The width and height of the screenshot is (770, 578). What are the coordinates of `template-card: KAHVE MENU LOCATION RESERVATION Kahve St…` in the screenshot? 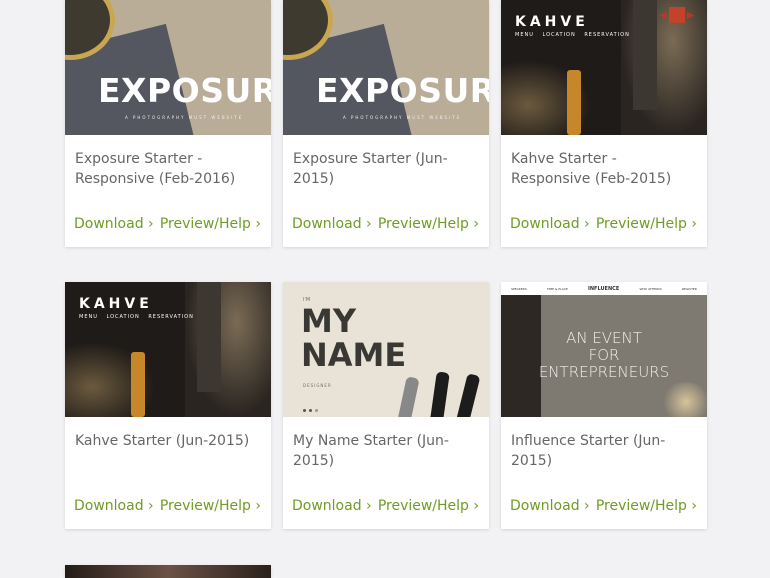 It's located at (168, 405).